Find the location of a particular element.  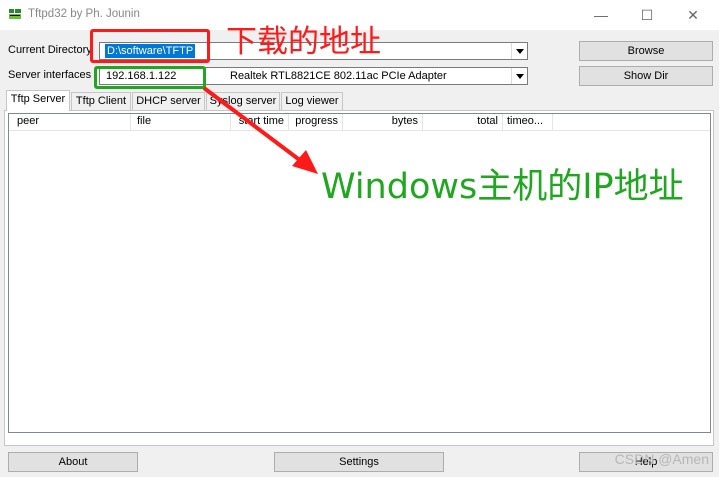

window-title: Tftpd32 by Ph. Jounin is located at coordinates (84, 14).